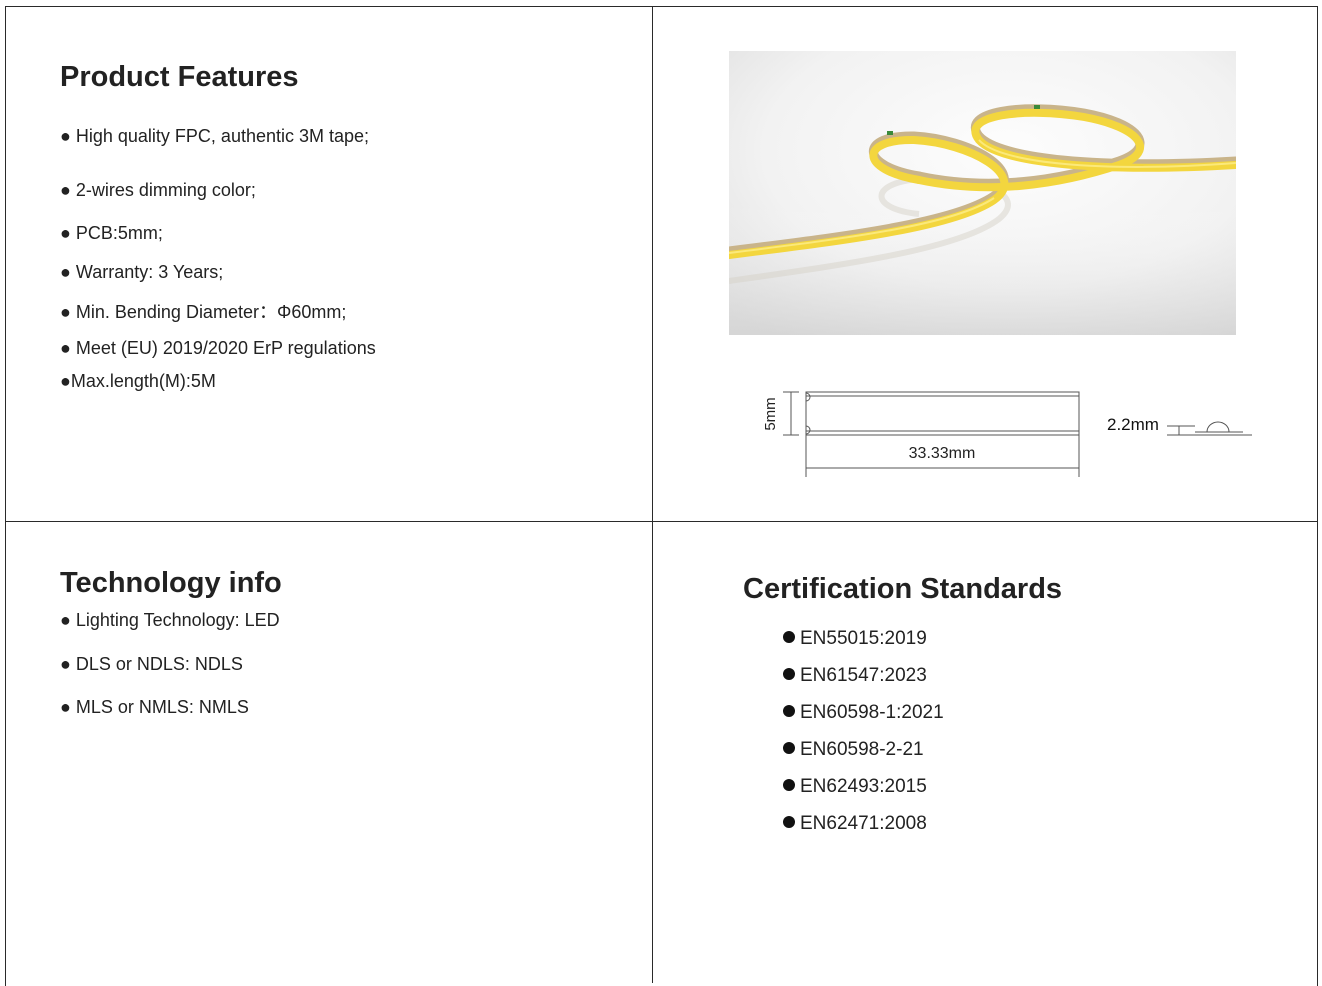  Describe the element at coordinates (855, 824) in the screenshot. I see `cert-item: EN62471:2008` at that location.